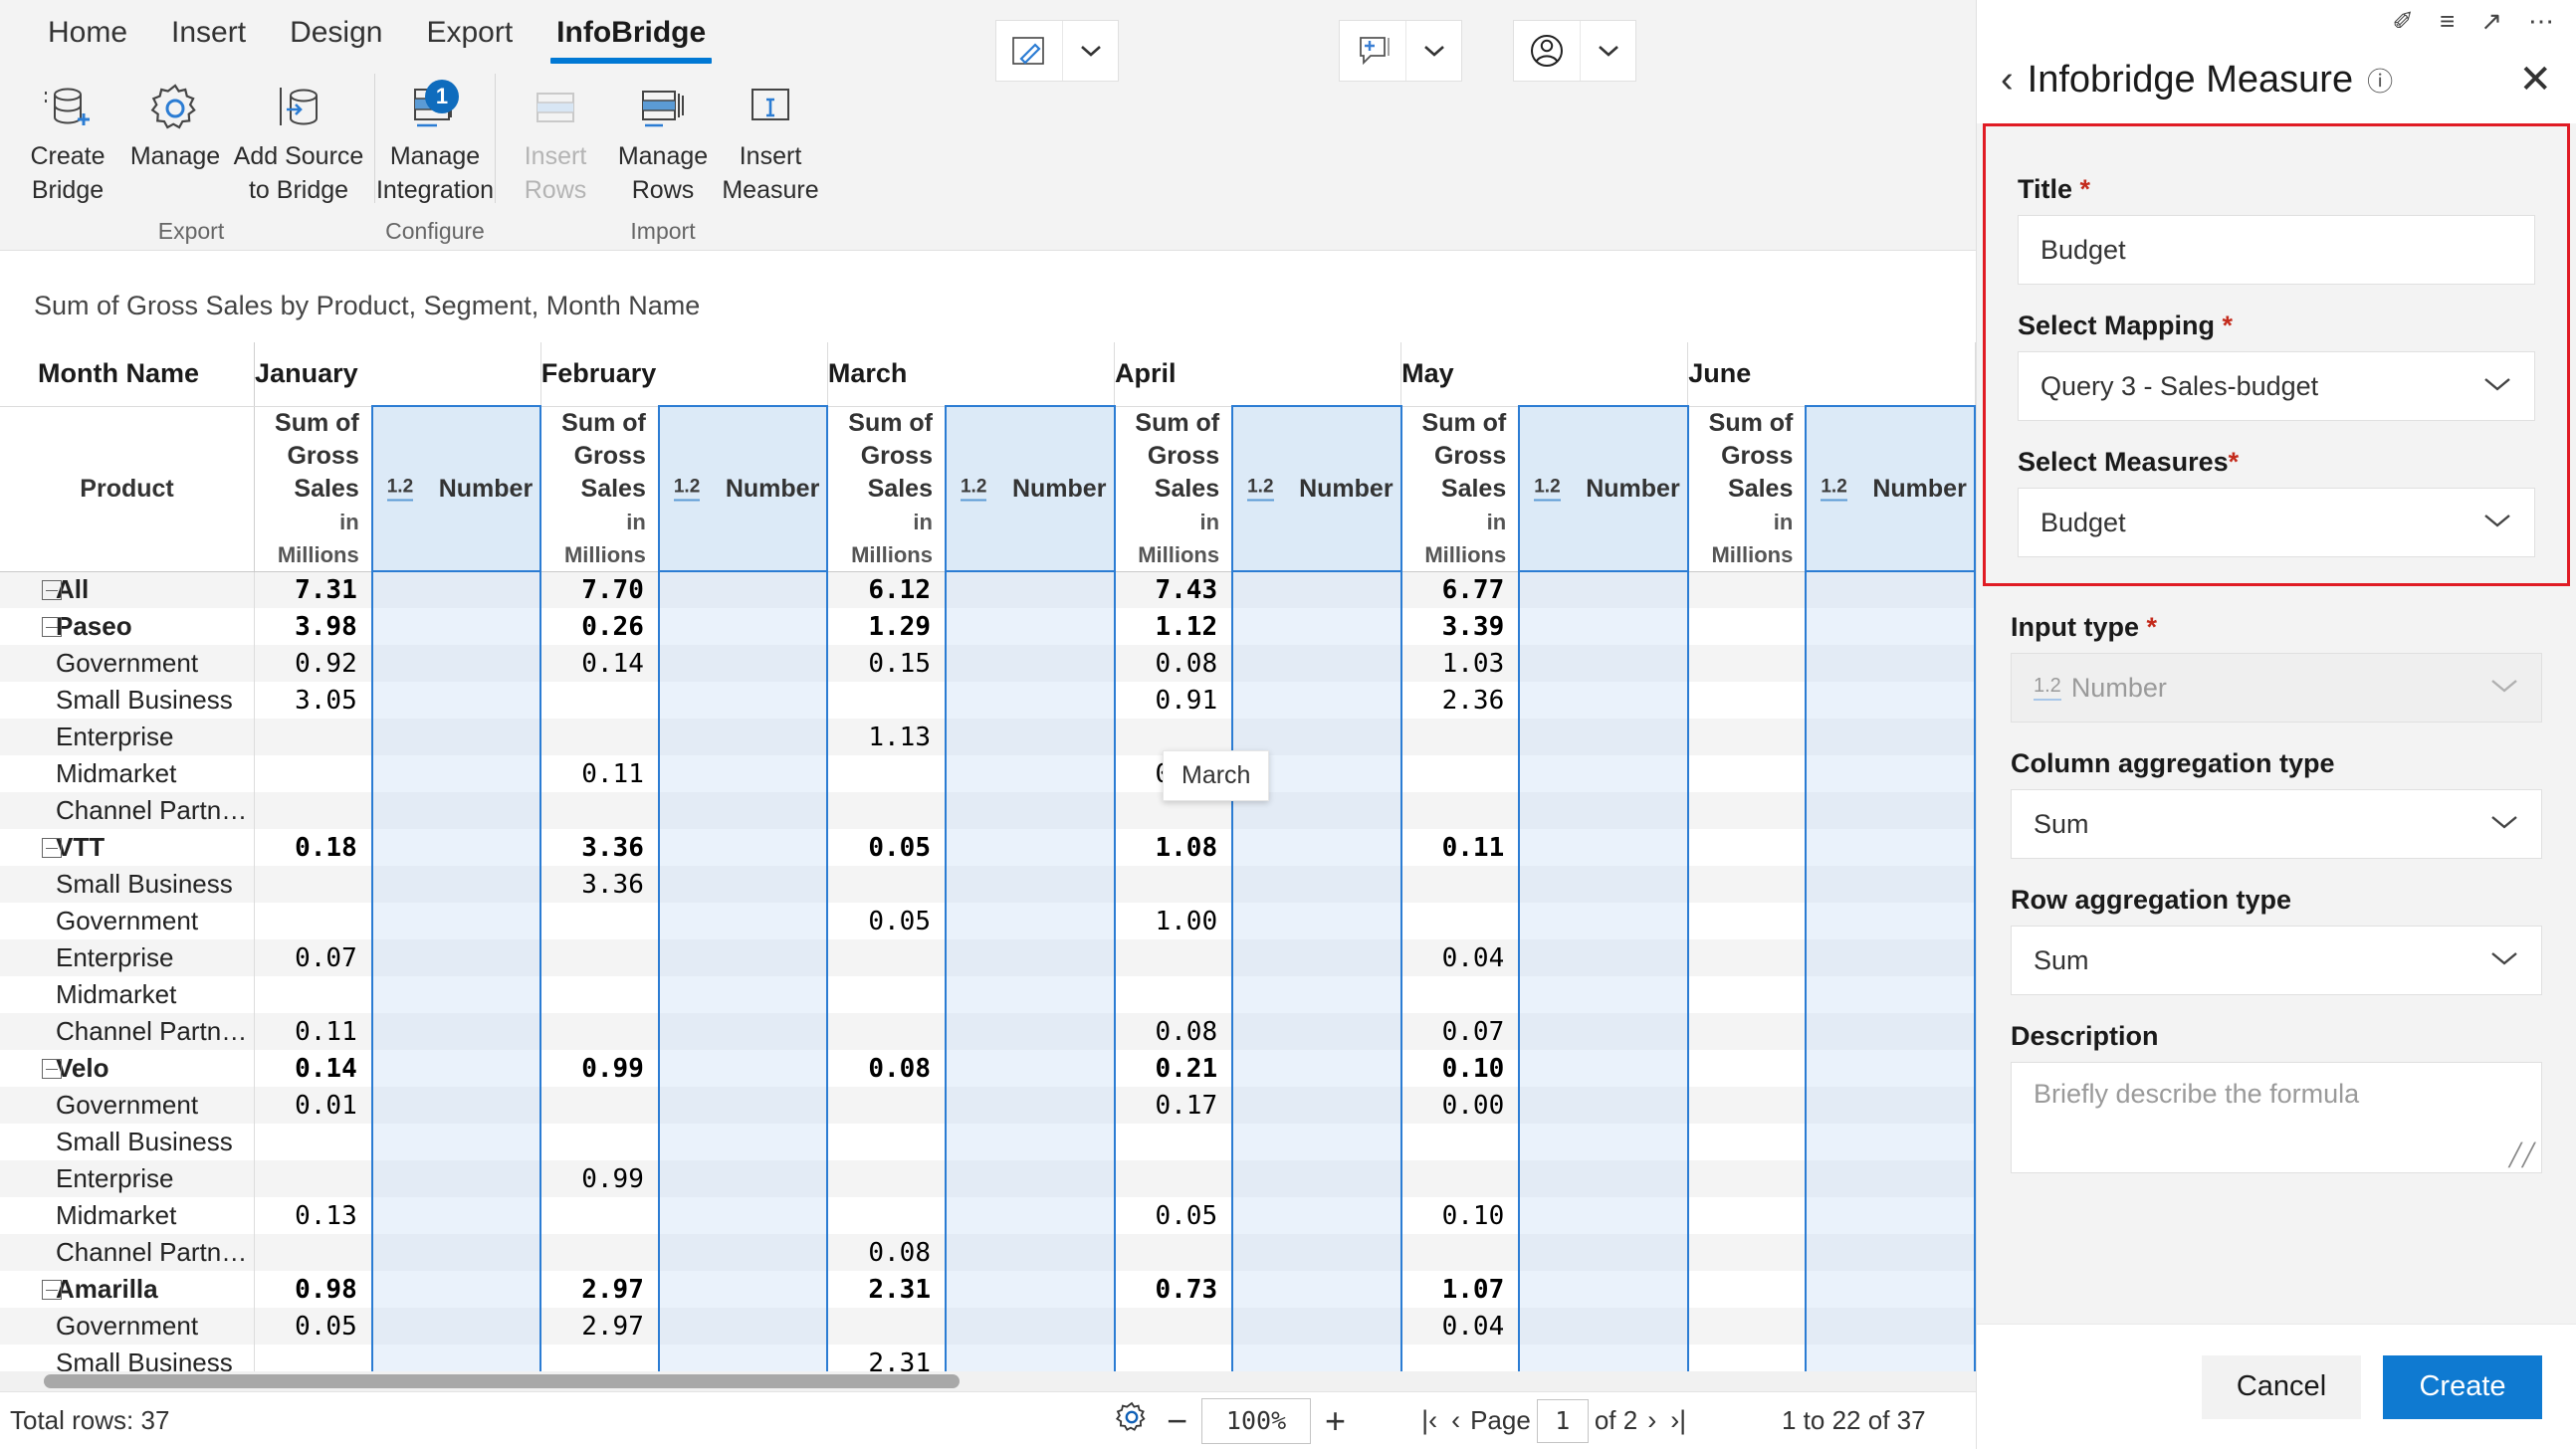 The height and width of the screenshot is (1449, 2576). Describe the element at coordinates (2281, 1386) in the screenshot. I see `cancel-button: Cancel` at that location.